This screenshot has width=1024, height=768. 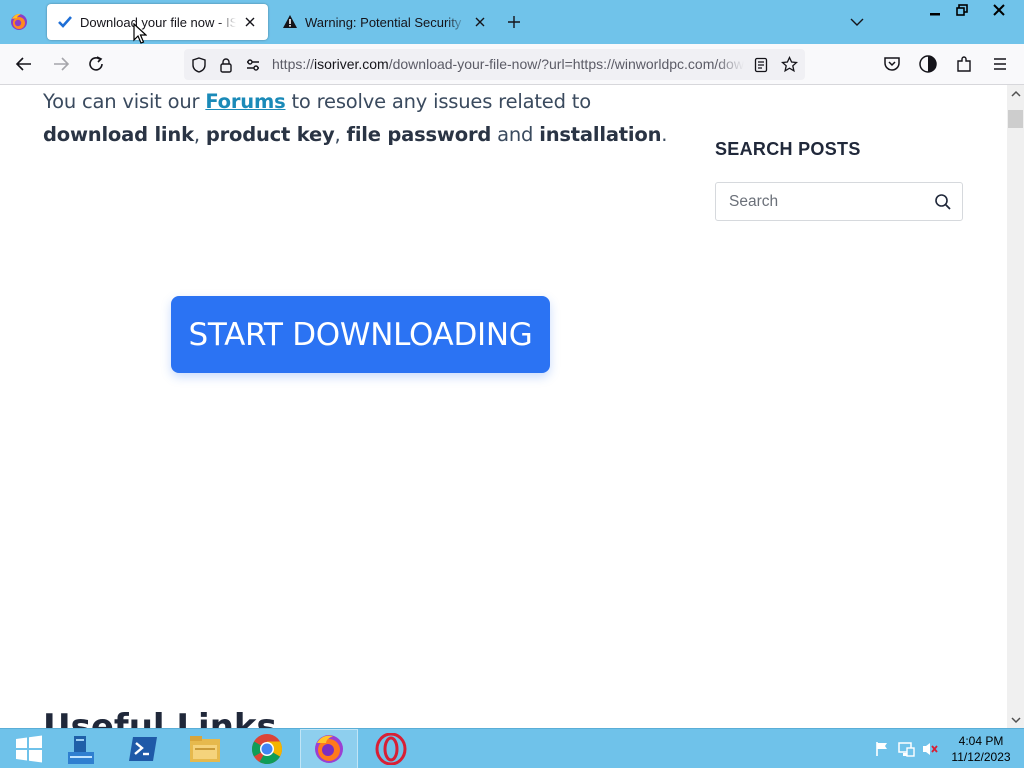 I want to click on url-host: isoriver.com, so click(x=351, y=64).